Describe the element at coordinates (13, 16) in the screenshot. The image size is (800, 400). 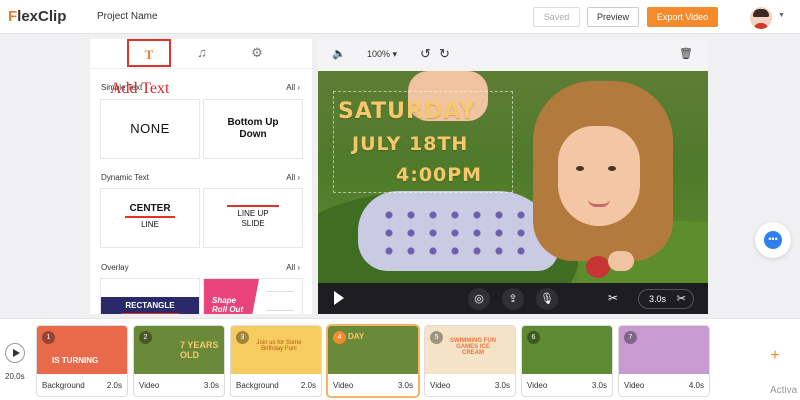
I see `logo-mark: F` at that location.